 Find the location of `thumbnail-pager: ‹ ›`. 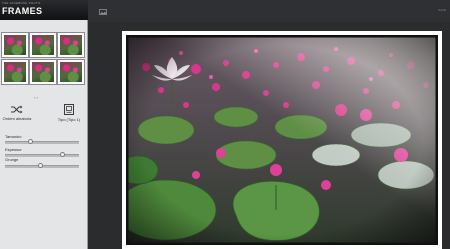

thumbnail-pager: ‹ › is located at coordinates (36, 97).